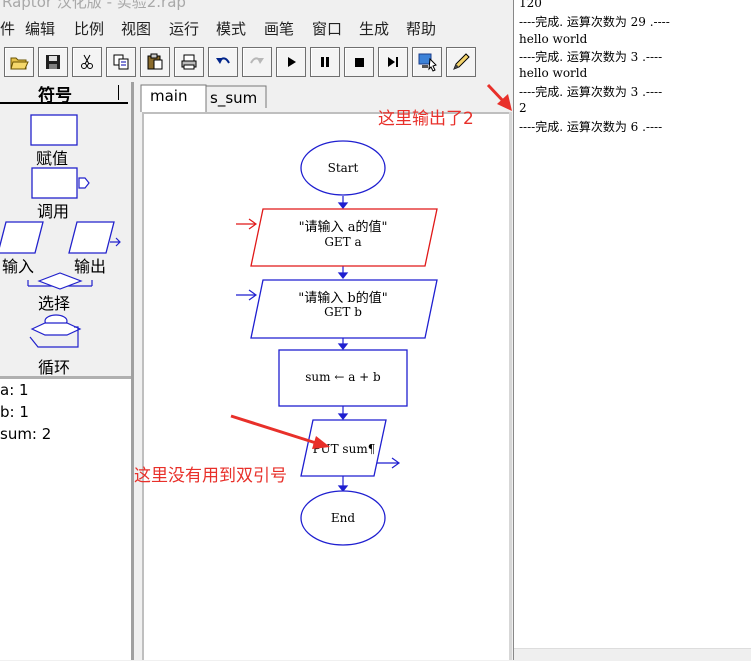 The width and height of the screenshot is (751, 661). I want to click on annotation-quote-note: 这里没有用到双引号, so click(210, 476).